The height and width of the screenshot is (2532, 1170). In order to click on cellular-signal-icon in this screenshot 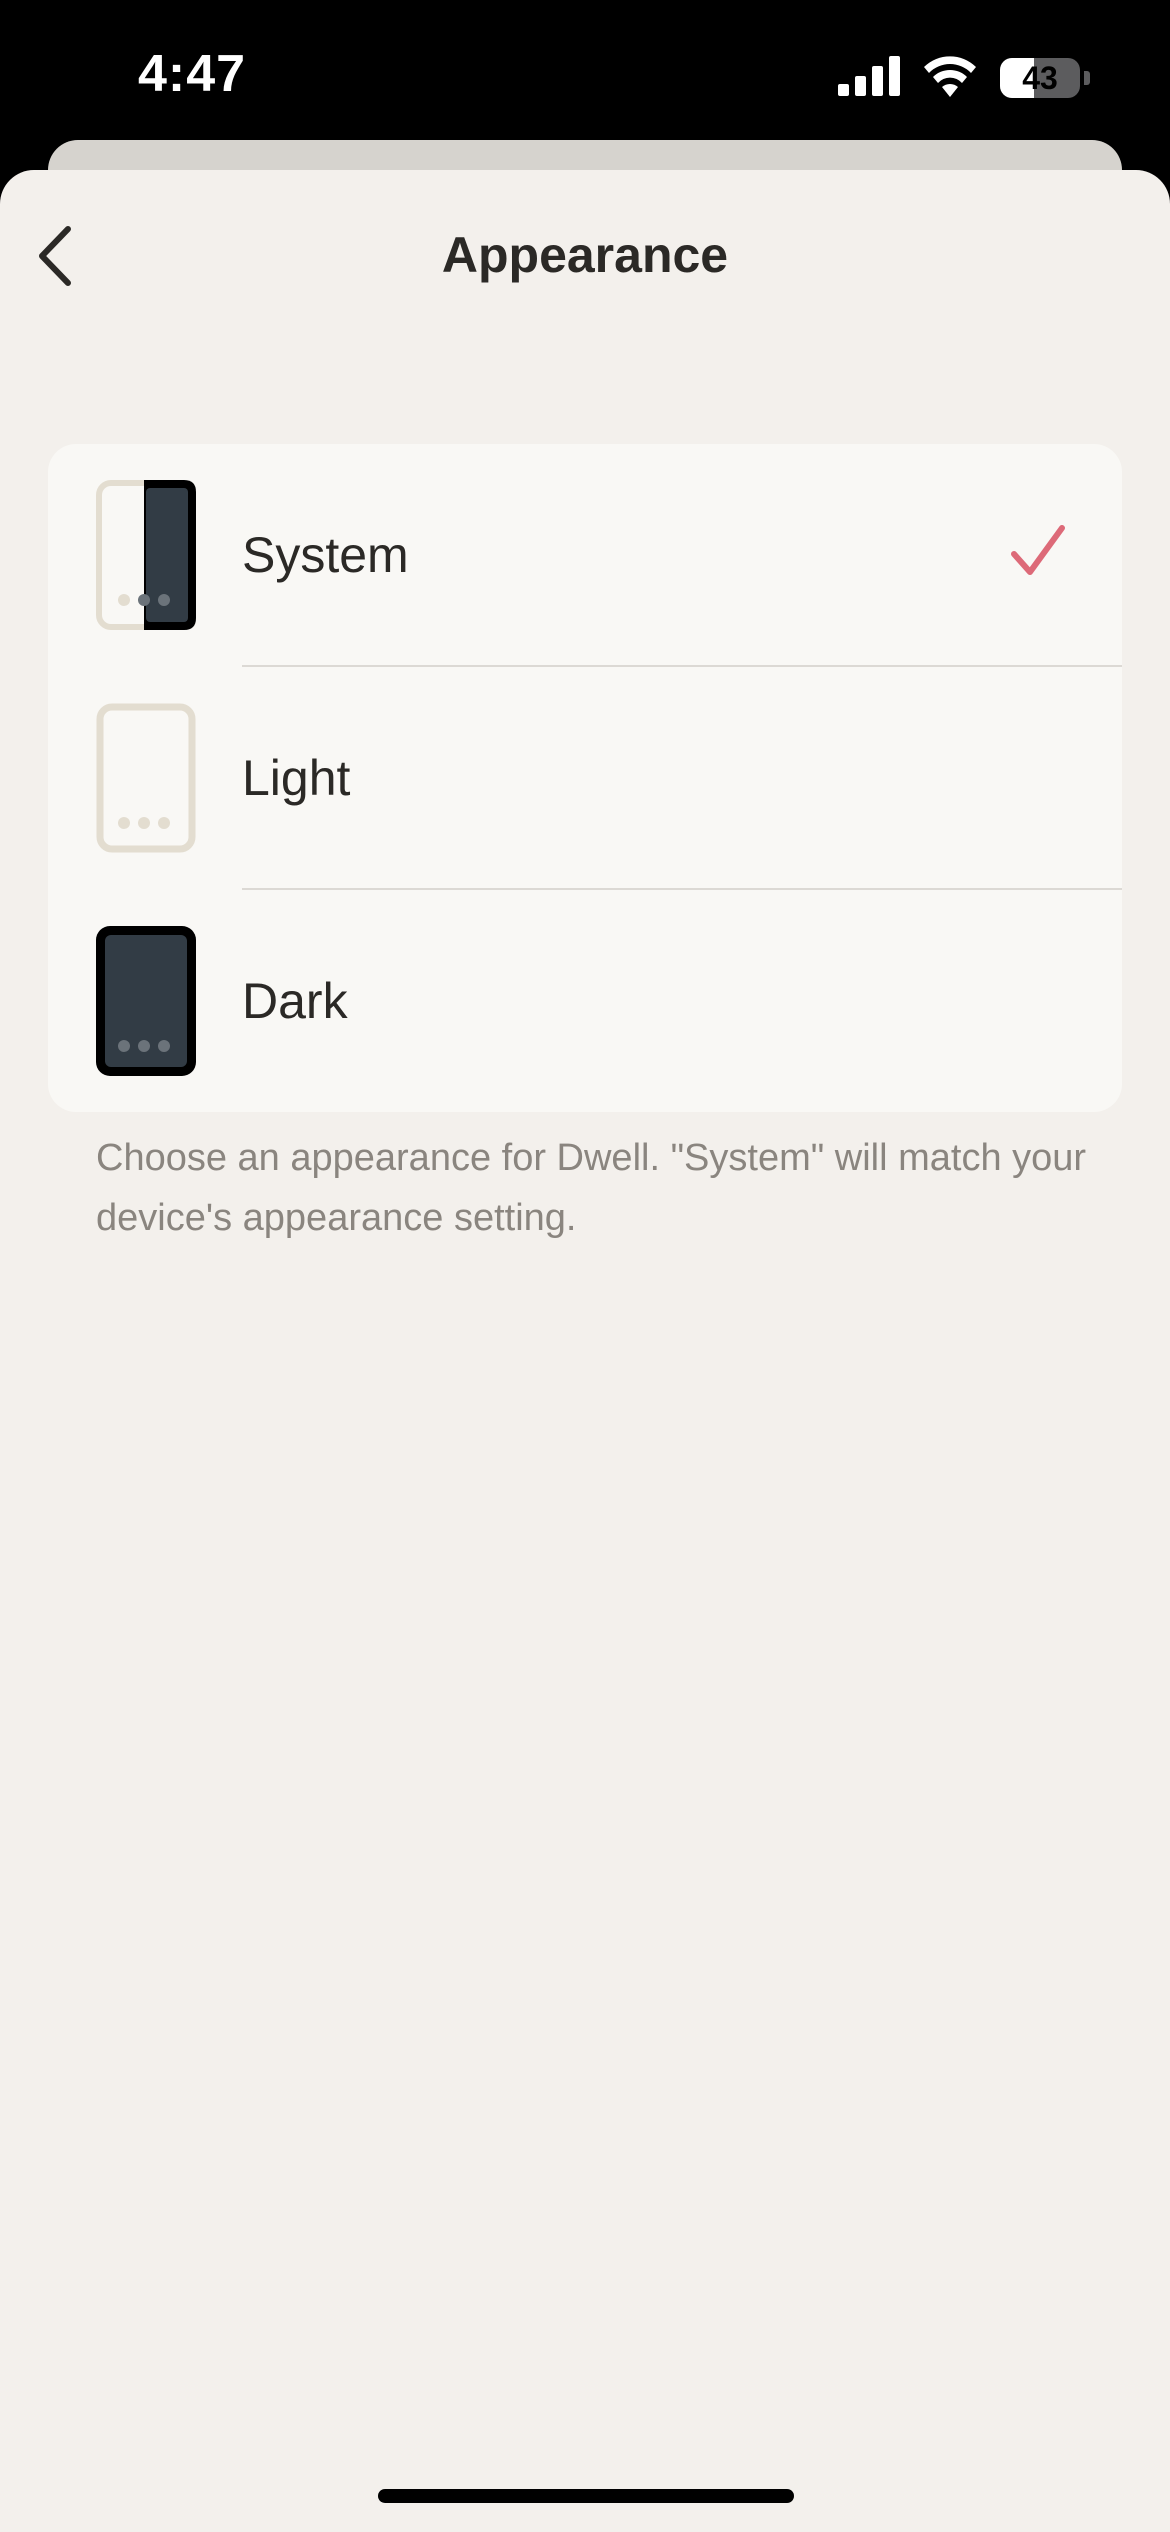, I will do `click(869, 78)`.